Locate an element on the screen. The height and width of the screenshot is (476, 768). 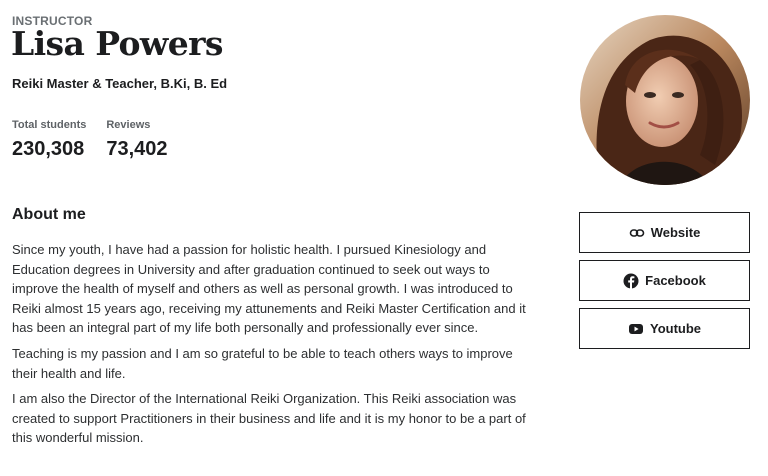
stat-value: 73,402 is located at coordinates (137, 149).